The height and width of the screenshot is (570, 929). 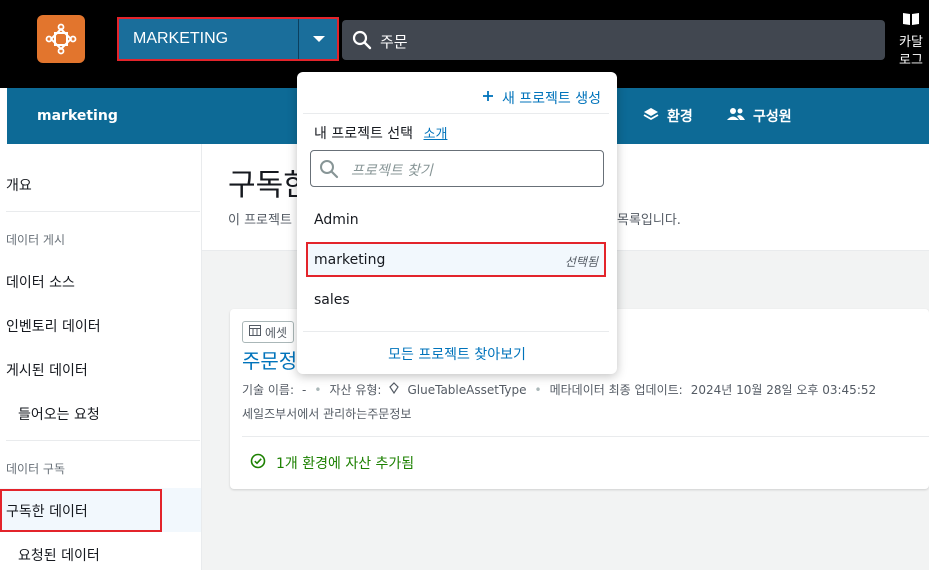 What do you see at coordinates (911, 21) in the screenshot?
I see `book-icon` at bounding box center [911, 21].